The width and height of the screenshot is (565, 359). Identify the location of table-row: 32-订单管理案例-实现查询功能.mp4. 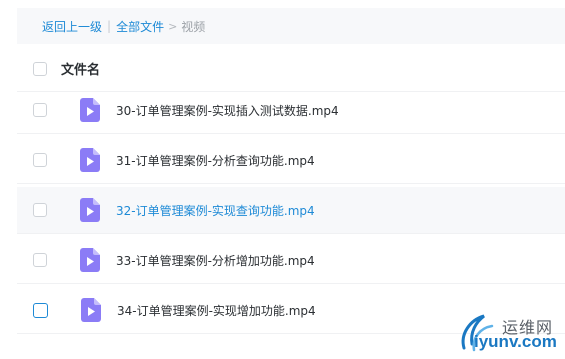
(291, 210).